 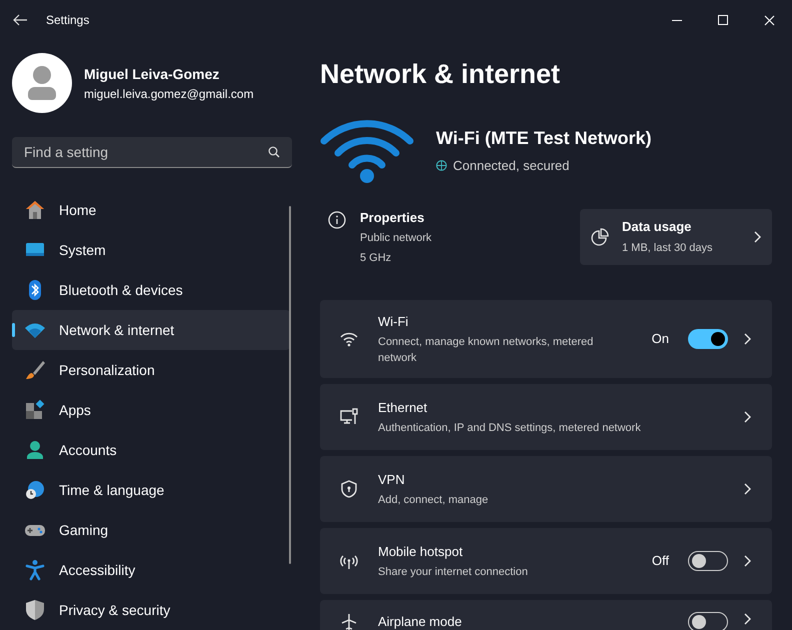 What do you see at coordinates (151, 250) in the screenshot?
I see `sidebar-item: System` at bounding box center [151, 250].